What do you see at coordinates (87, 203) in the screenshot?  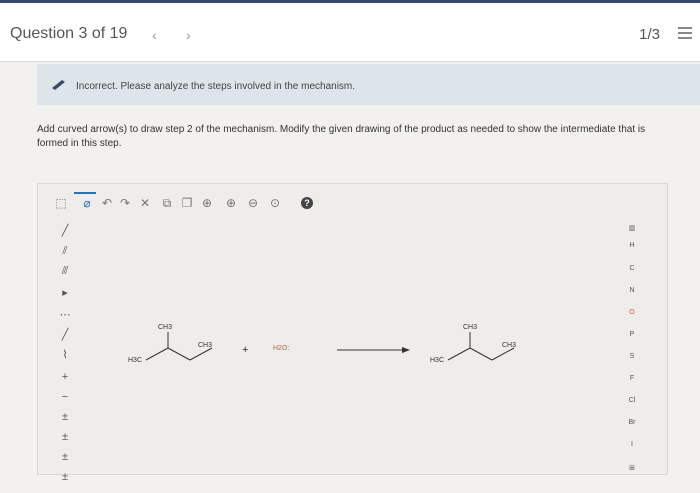 I see `eraser-tool-icon: ⌀` at bounding box center [87, 203].